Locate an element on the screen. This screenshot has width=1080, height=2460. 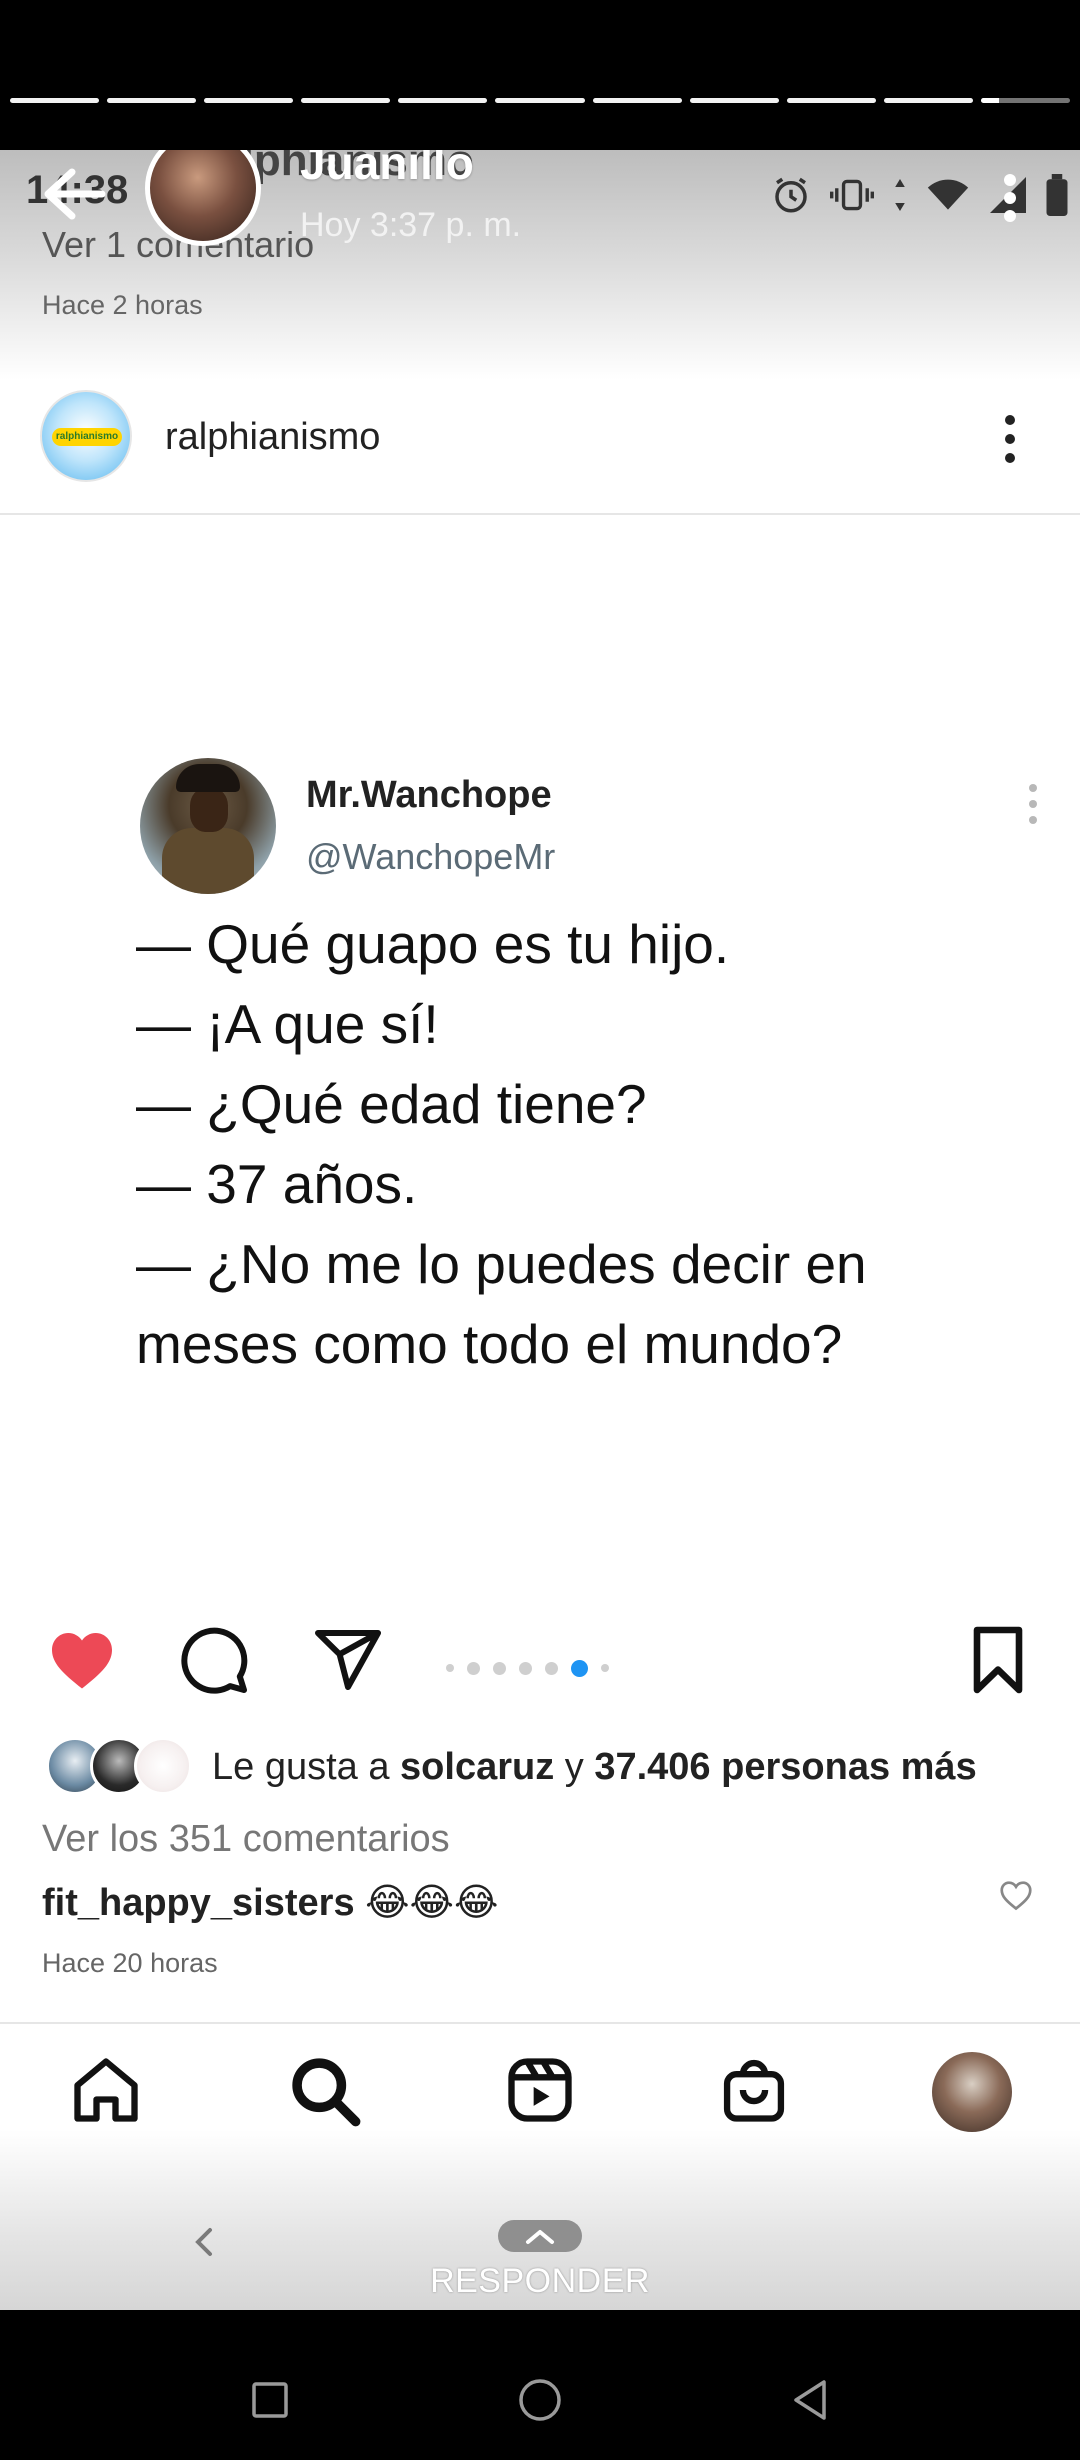
avatar-logo-text: ralphianismo is located at coordinates (87, 437).